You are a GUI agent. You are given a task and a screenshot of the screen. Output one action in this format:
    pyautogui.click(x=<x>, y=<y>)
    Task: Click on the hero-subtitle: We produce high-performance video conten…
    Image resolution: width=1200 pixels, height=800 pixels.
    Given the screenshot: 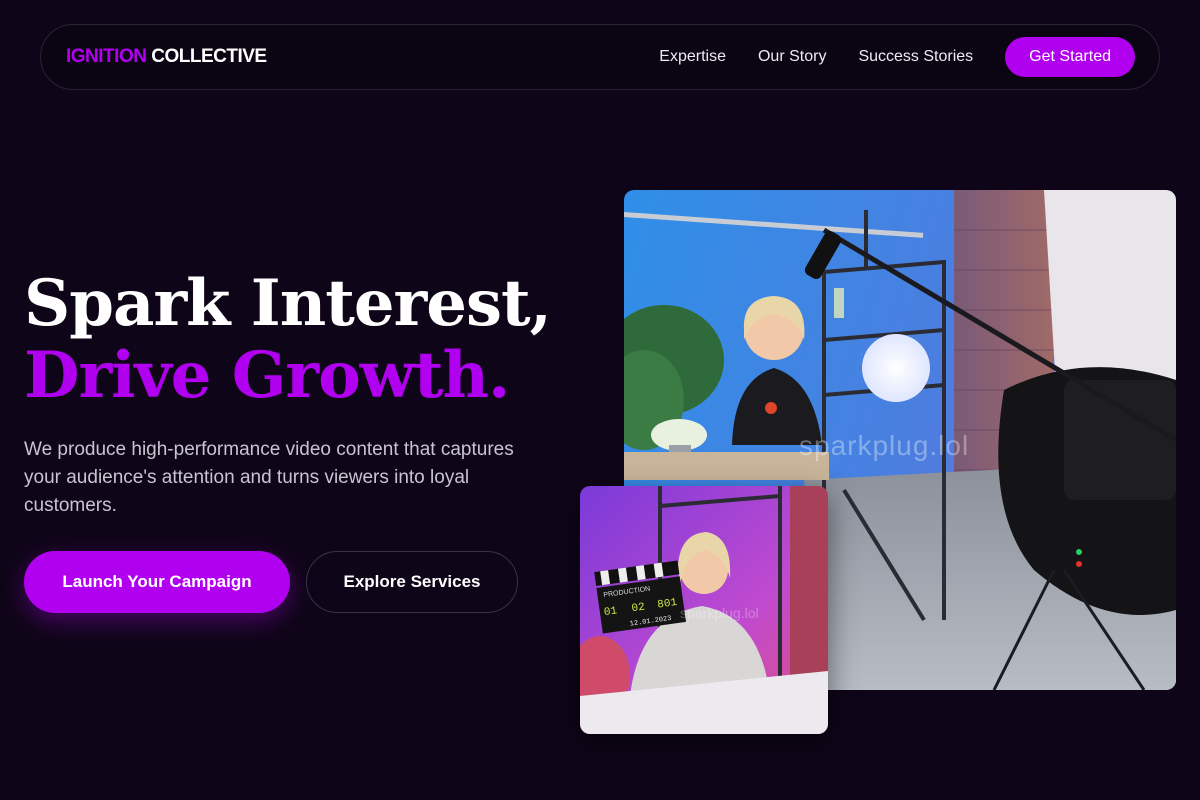 What is the action you would take?
    pyautogui.click(x=269, y=477)
    